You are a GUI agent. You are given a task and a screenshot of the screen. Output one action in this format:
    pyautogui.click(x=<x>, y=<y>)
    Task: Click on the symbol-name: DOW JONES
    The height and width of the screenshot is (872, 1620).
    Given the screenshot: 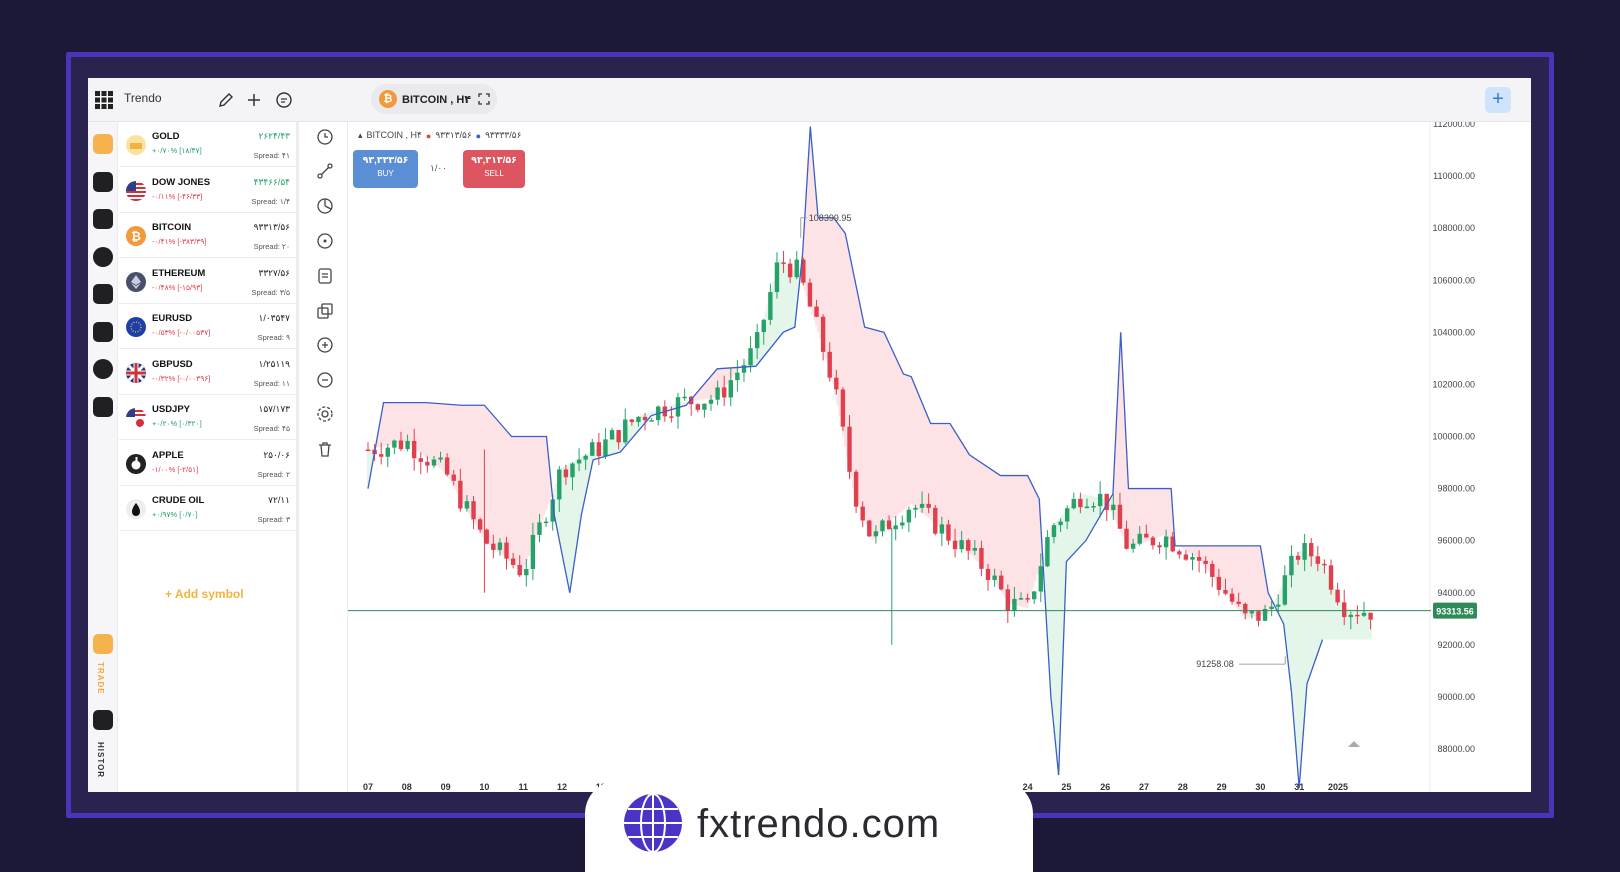 What is the action you would take?
    pyautogui.click(x=181, y=182)
    